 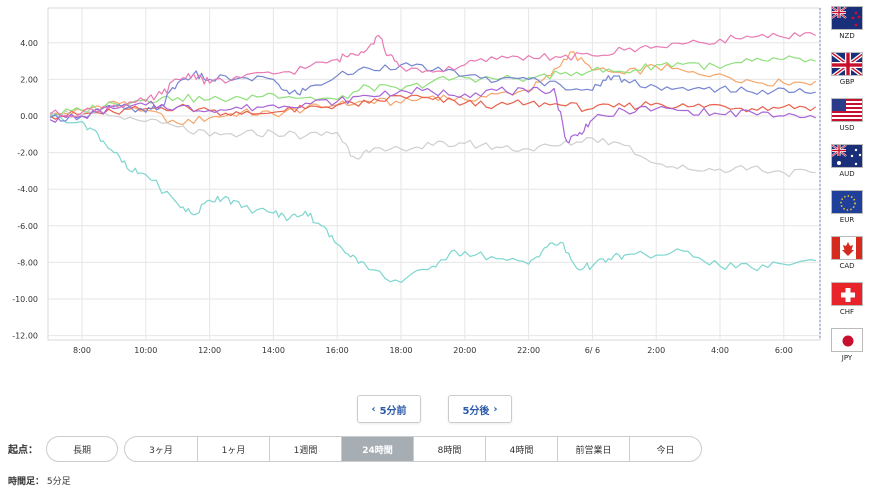 I want to click on y-tick-label: 0.00, so click(x=29, y=116).